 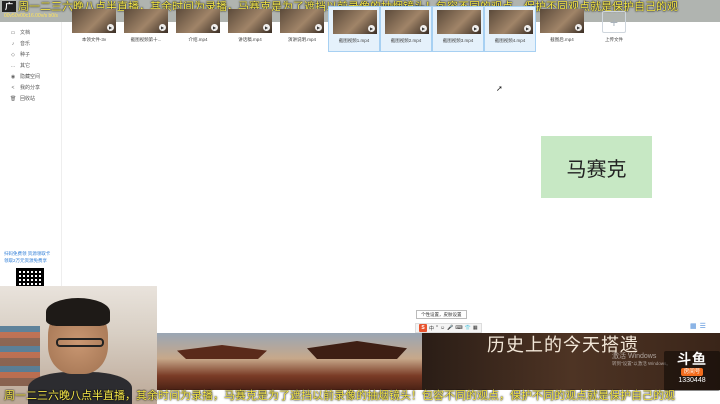 I want to click on activate-line: 激活 Windows, so click(x=634, y=356).